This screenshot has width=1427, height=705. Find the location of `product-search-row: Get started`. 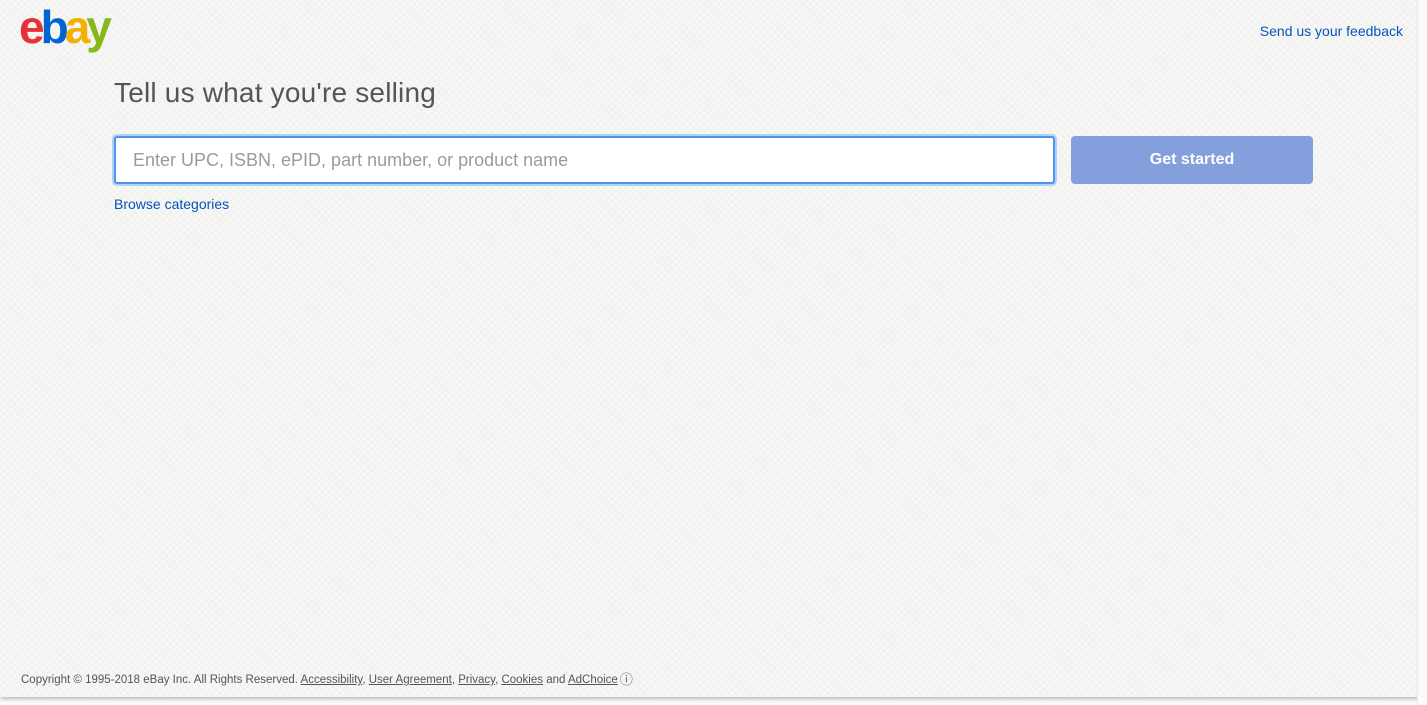

product-search-row: Get started is located at coordinates (713, 160).